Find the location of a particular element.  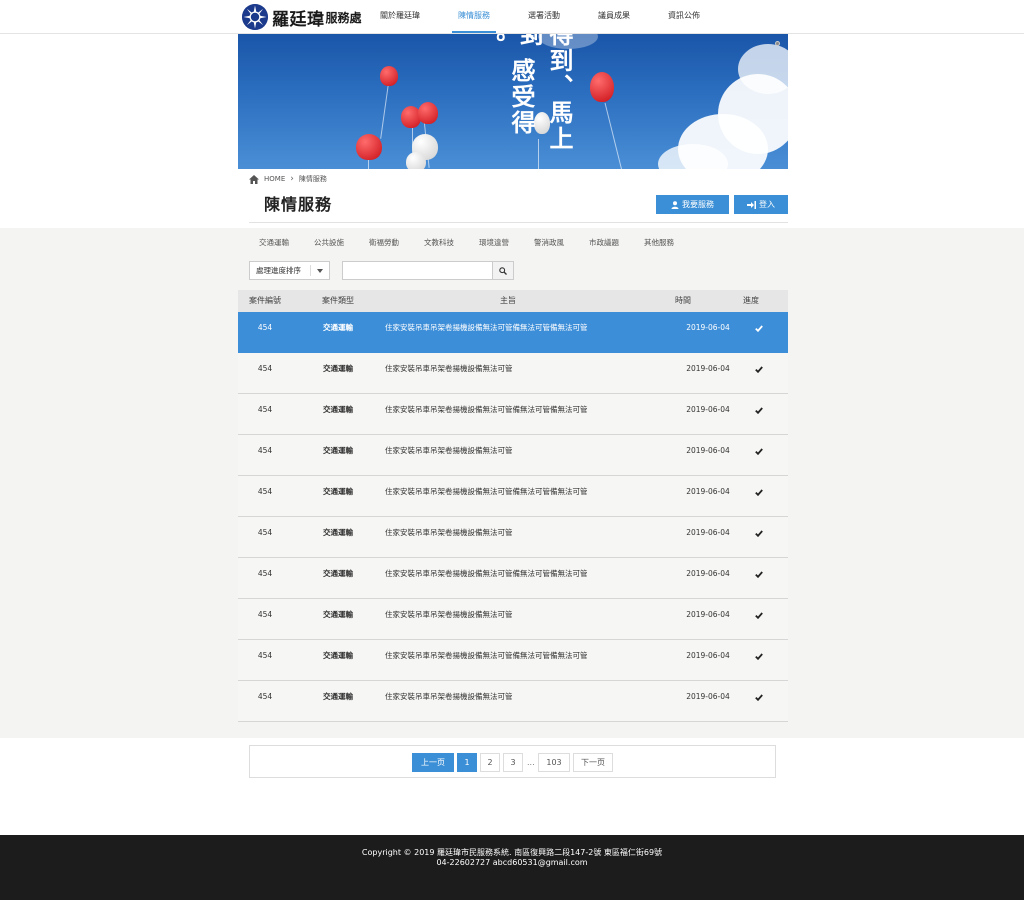

breadcrumb-current: 陳情服務 is located at coordinates (312, 179).